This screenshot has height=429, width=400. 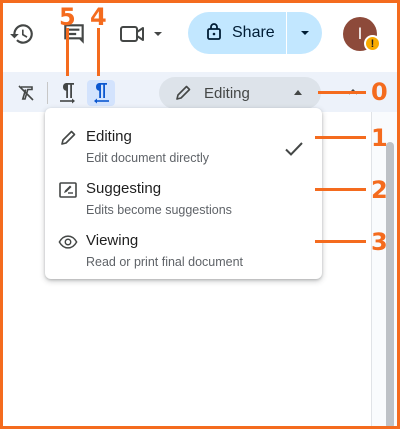 What do you see at coordinates (379, 190) in the screenshot?
I see `annotation-number-2: 2` at bounding box center [379, 190].